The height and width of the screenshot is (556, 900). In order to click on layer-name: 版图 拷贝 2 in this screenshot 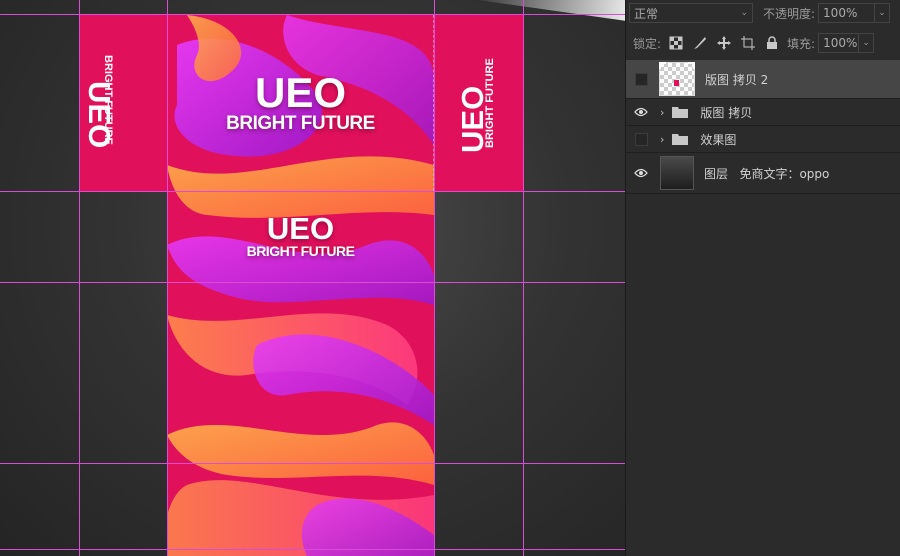, I will do `click(737, 79)`.